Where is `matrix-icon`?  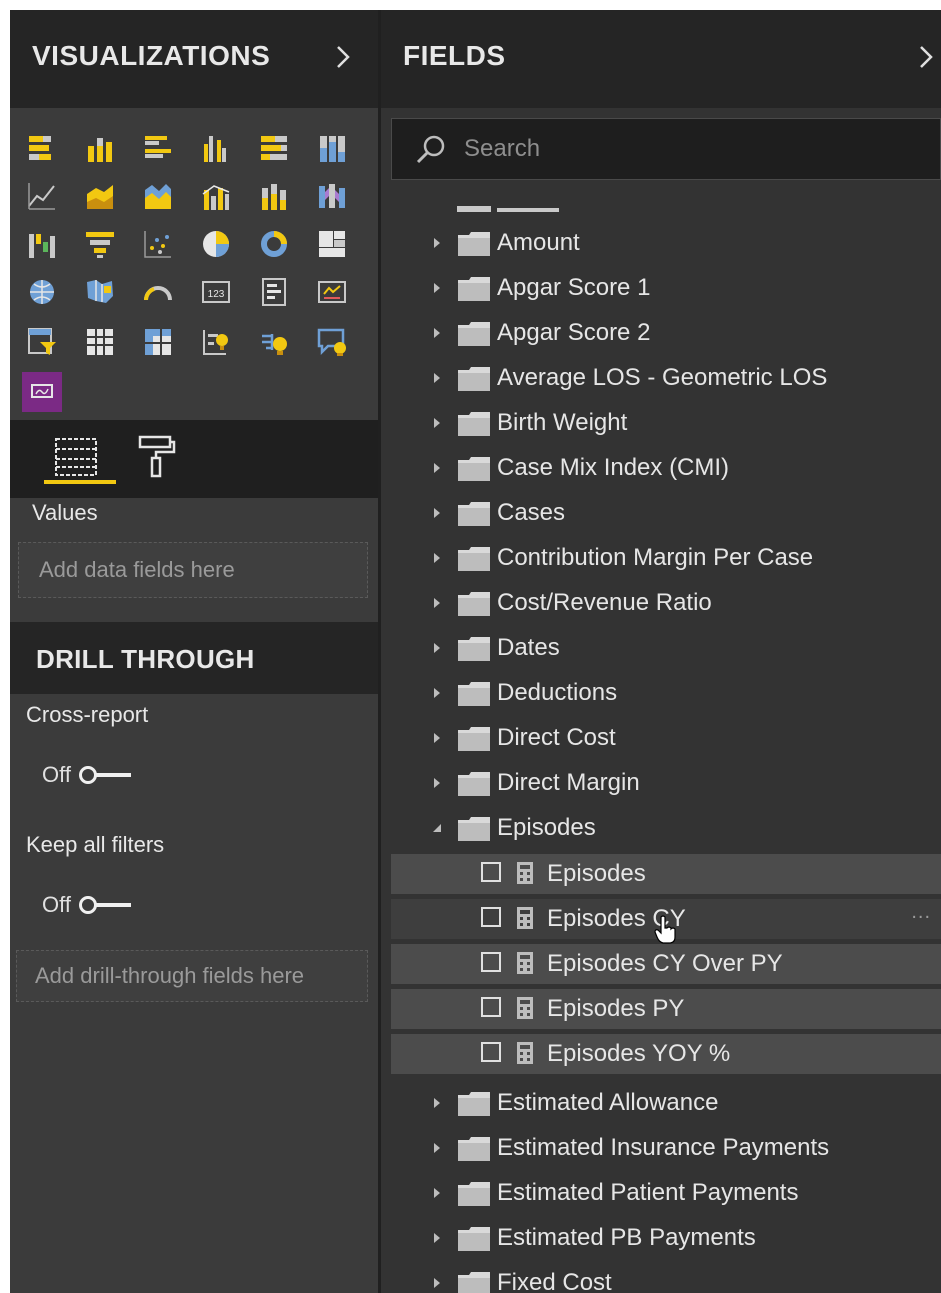 matrix-icon is located at coordinates (158, 342).